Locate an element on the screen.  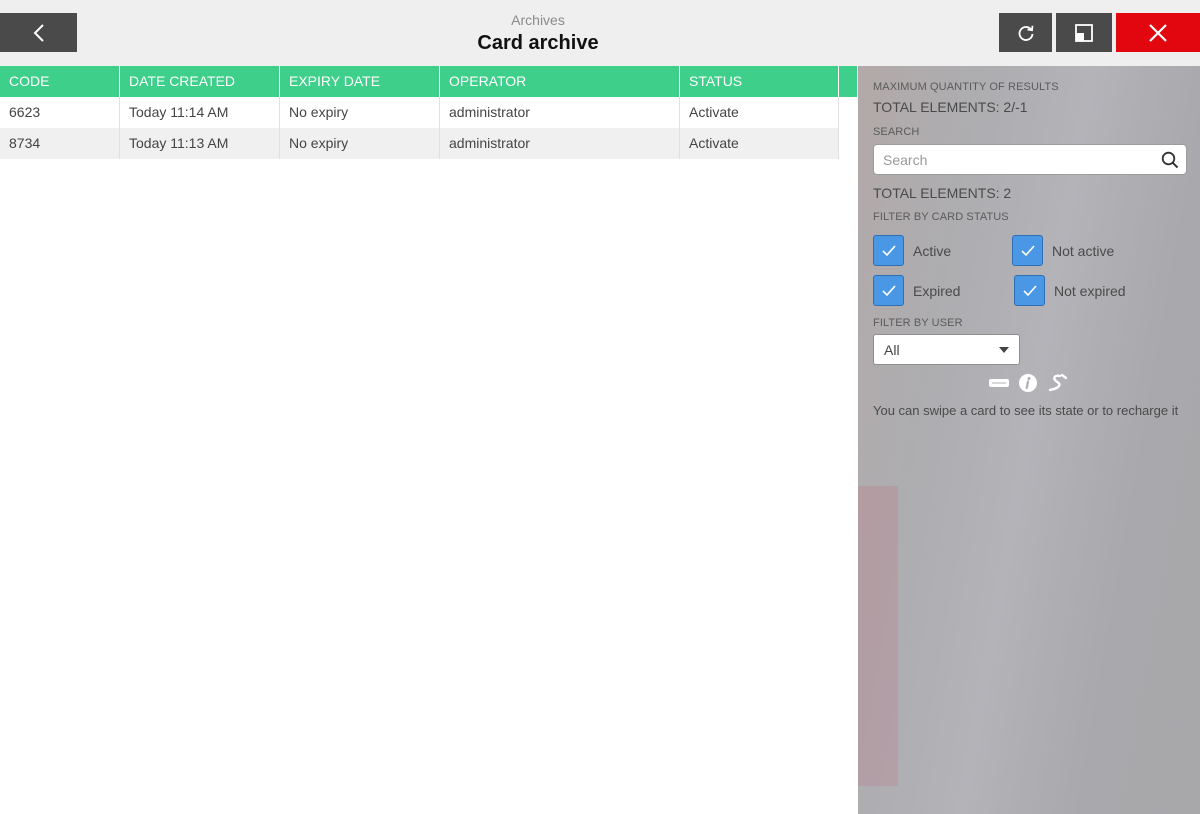
checkbox-not-active-label: Not active is located at coordinates (1083, 251).